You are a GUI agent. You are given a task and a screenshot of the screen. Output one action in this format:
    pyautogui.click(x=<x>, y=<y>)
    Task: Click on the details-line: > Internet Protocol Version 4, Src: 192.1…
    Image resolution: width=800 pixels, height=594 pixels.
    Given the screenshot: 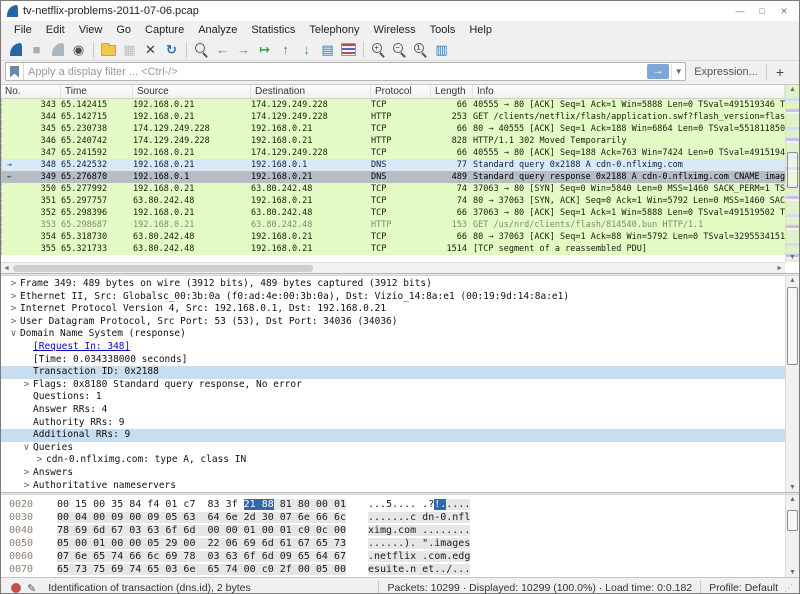 What is the action you would take?
    pyautogui.click(x=393, y=309)
    